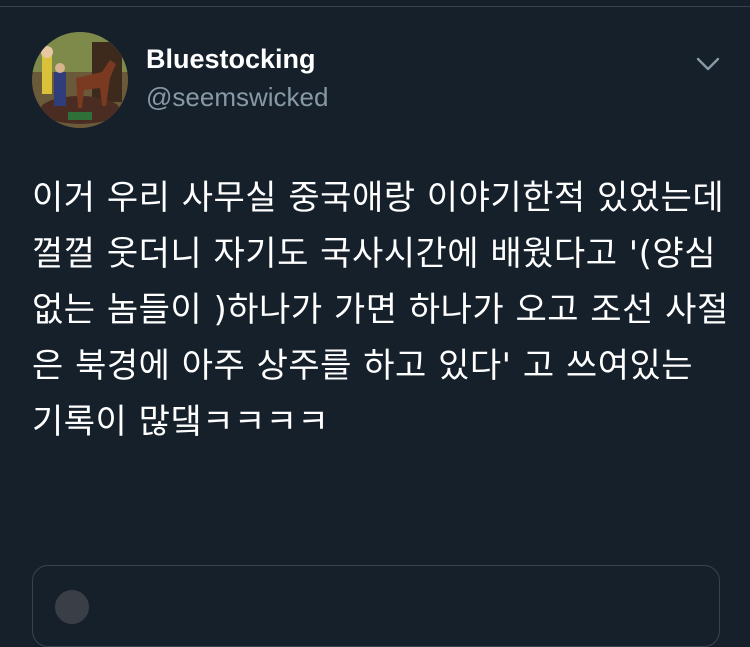 Image resolution: width=750 pixels, height=647 pixels. I want to click on quoted-avatar, so click(72, 607).